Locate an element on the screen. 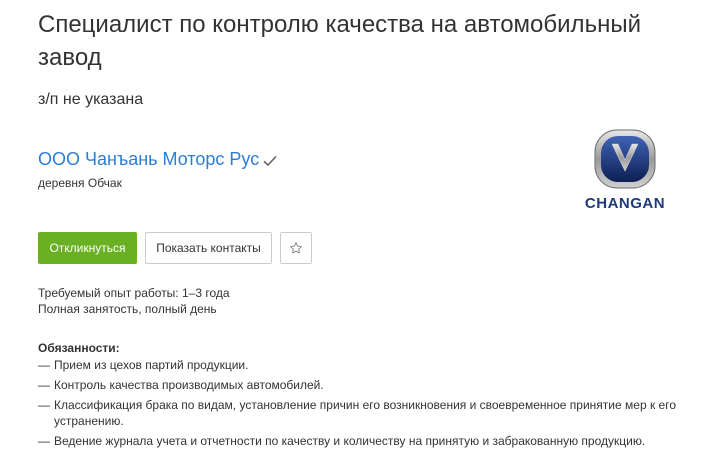 This screenshot has width=728, height=469. company-row: ООО Чанъань Моторс Рус is located at coordinates (157, 159).